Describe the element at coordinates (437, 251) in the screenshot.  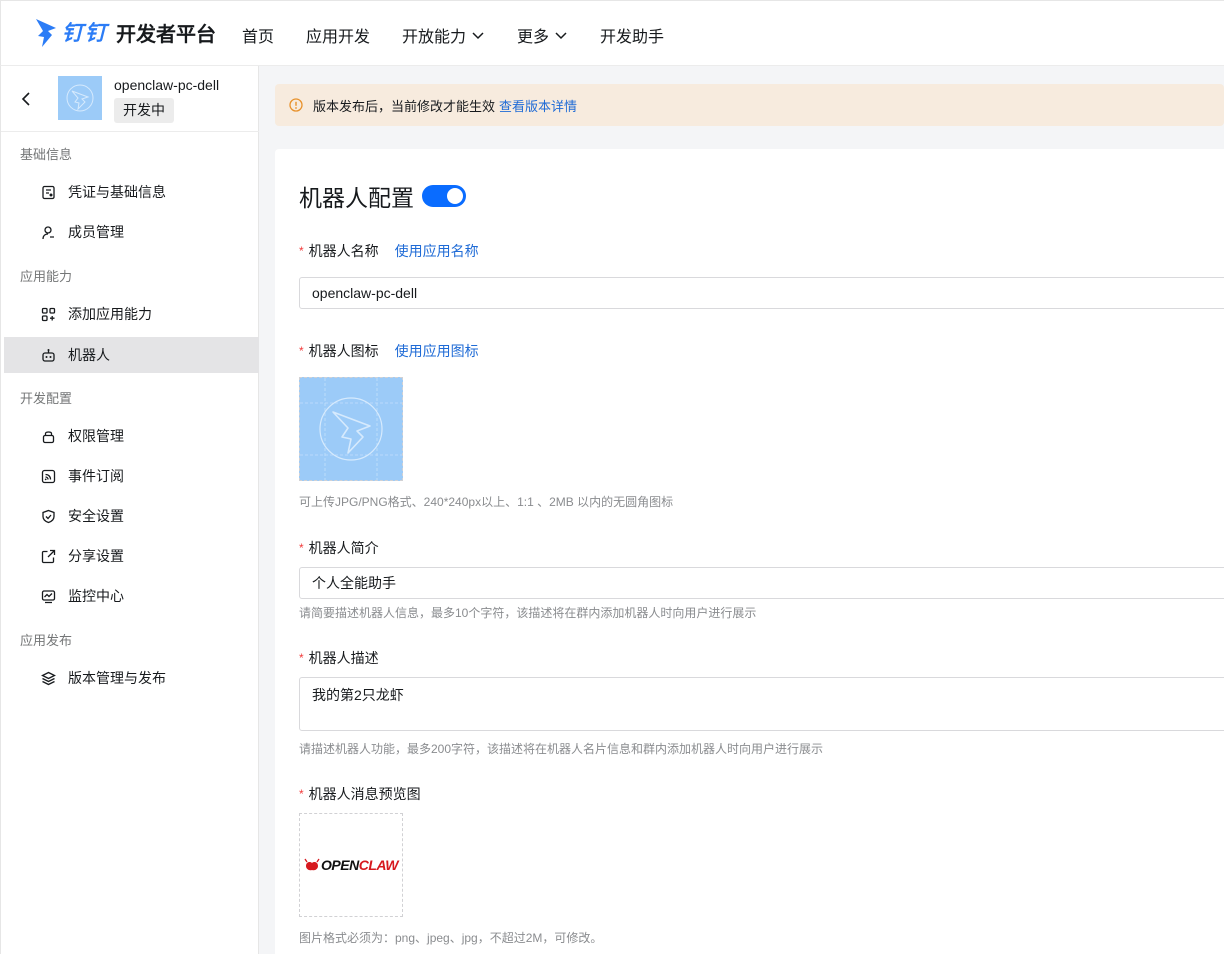
I see `use-app-name-link: 使用应用名称` at that location.